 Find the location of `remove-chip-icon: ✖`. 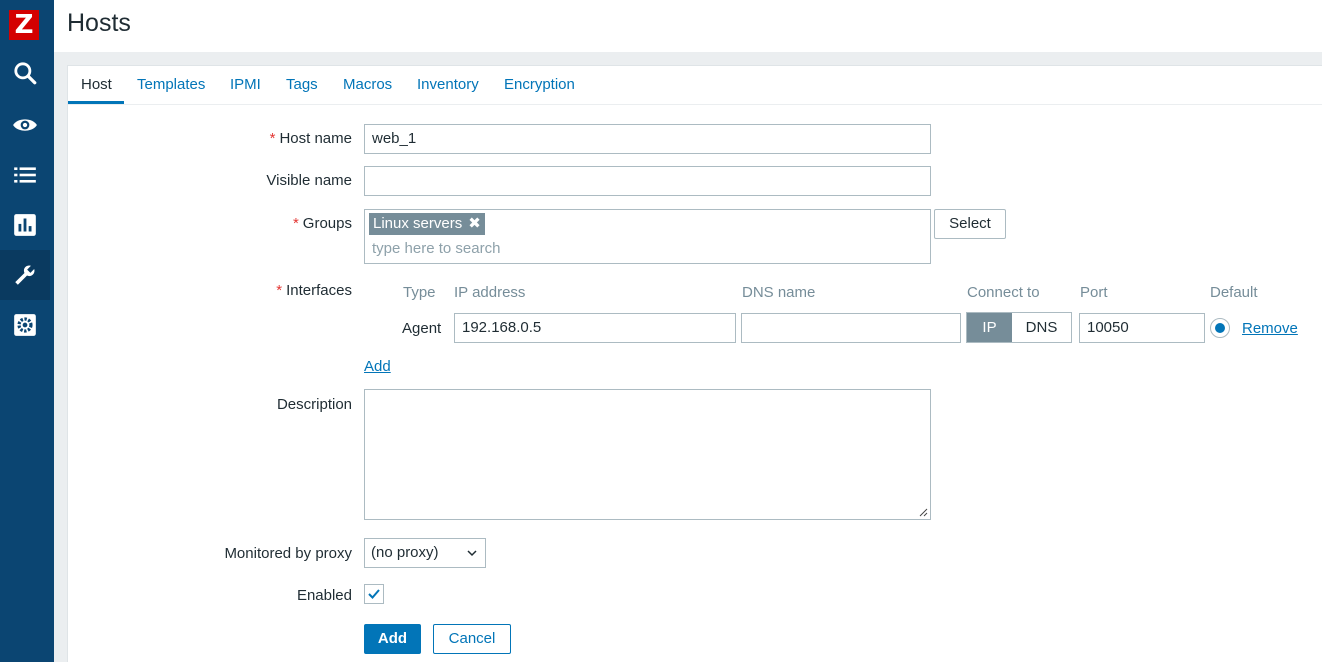

remove-chip-icon: ✖ is located at coordinates (474, 224).